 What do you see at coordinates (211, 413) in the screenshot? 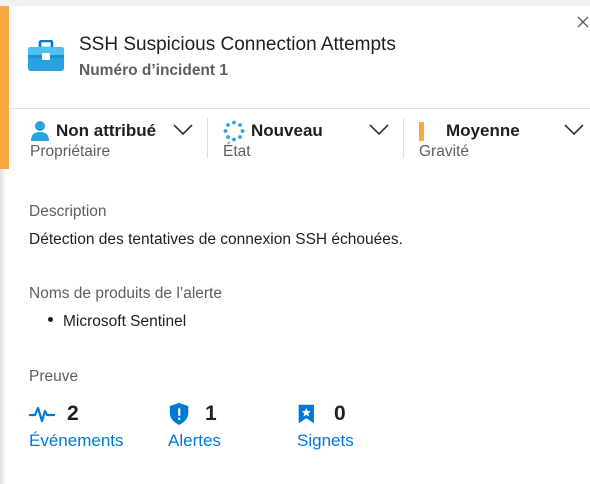
I see `alerts-count: 1` at bounding box center [211, 413].